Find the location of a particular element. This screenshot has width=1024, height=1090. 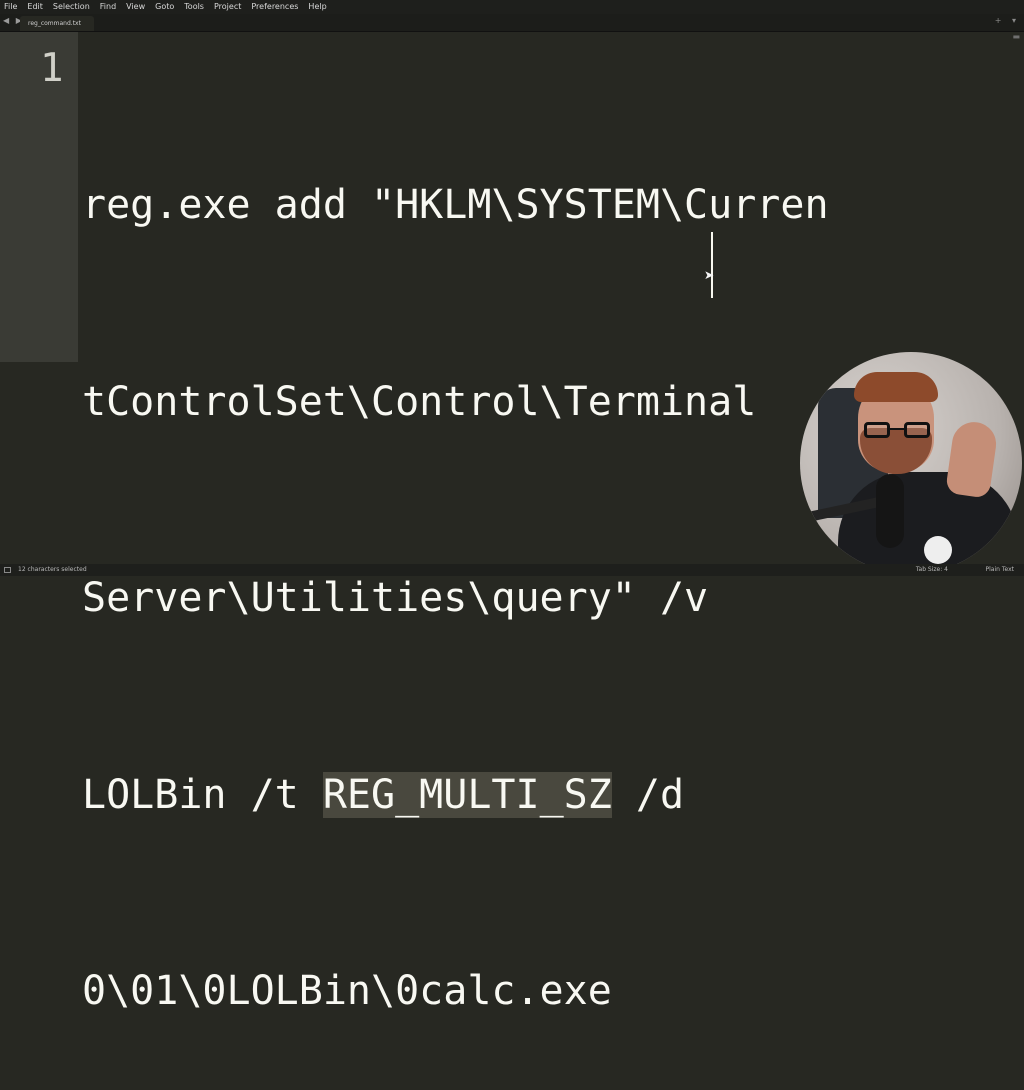

menu-view: View is located at coordinates (135, 7).